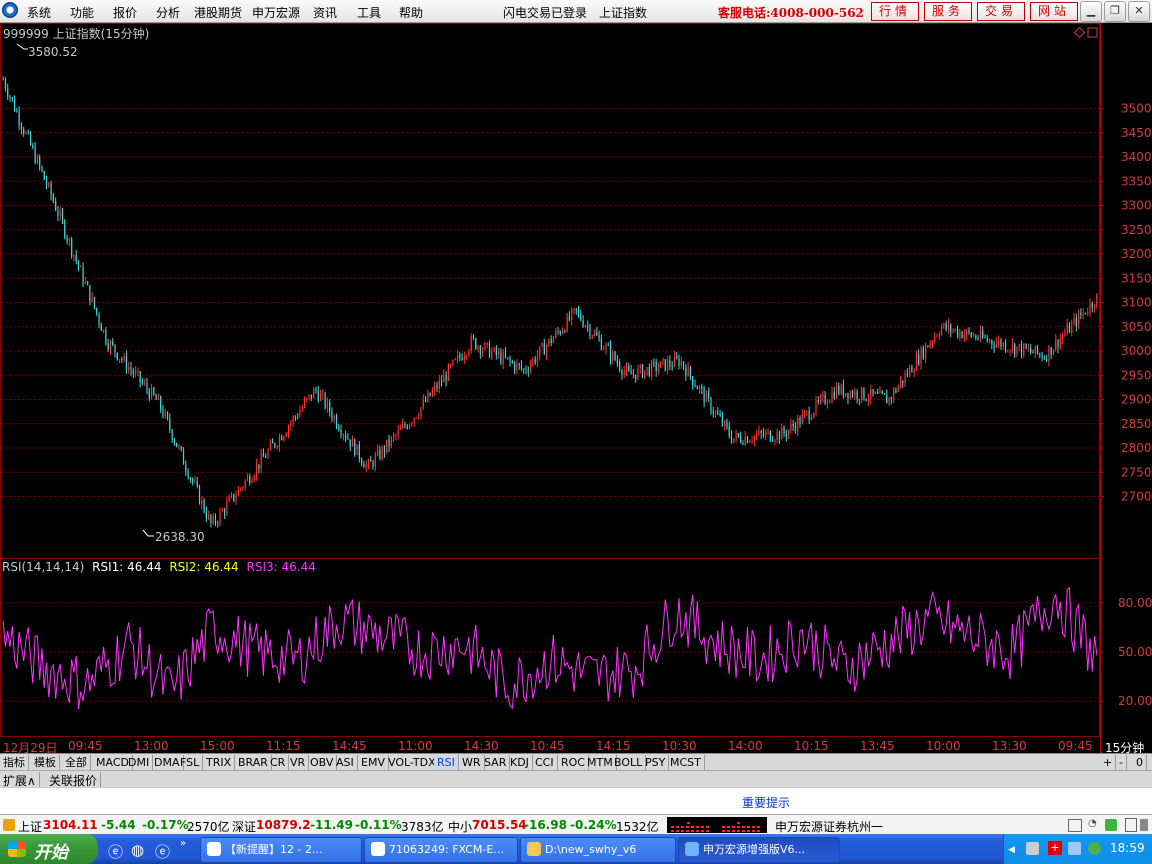  Describe the element at coordinates (1121, 762) in the screenshot. I see `zoom-out-button: -` at that location.